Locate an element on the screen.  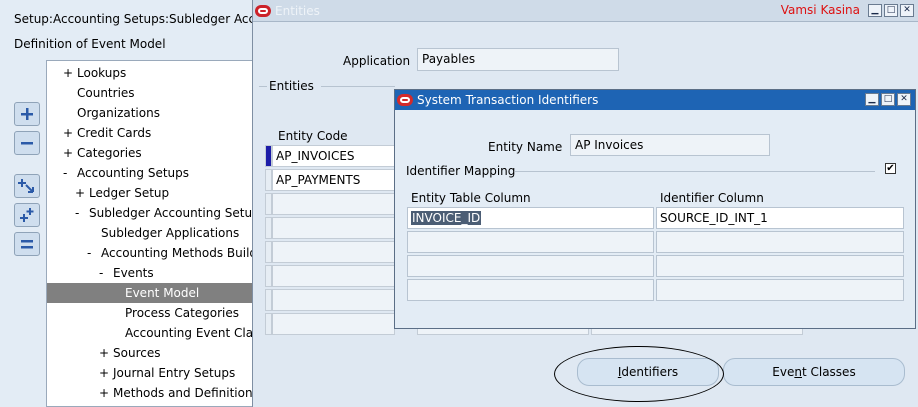
tree-item: Subledger Applications is located at coordinates (163, 233).